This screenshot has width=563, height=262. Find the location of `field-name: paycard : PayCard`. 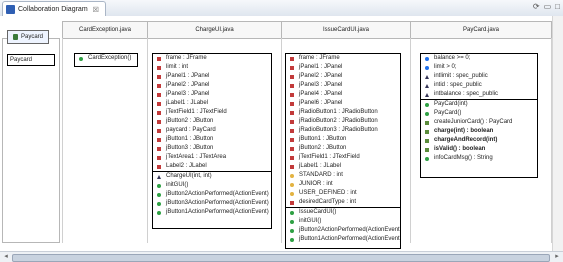

field-name: paycard : PayCard is located at coordinates (191, 130).